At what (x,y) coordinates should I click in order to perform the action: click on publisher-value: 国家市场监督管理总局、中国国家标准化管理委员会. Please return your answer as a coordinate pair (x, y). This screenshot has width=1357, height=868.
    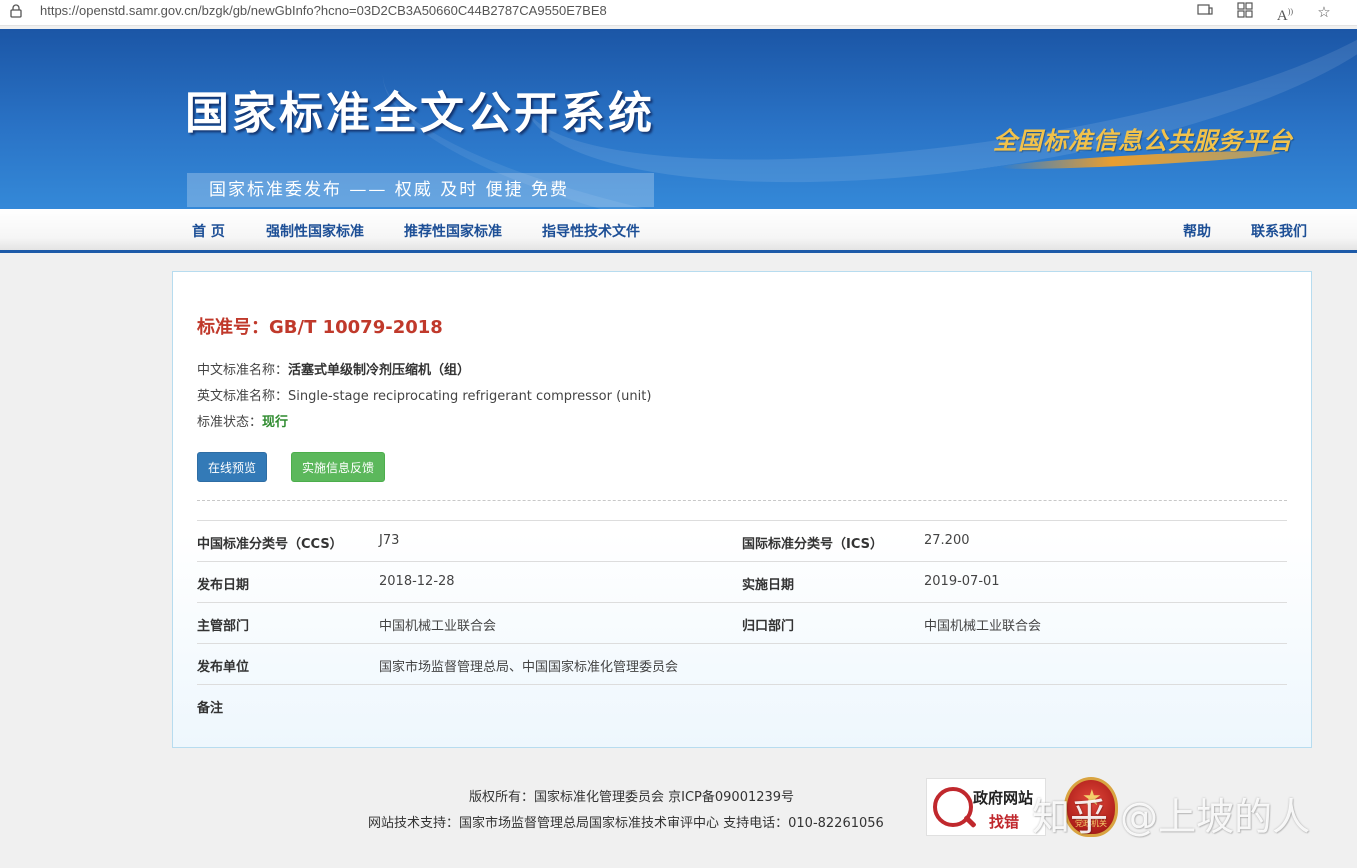
    Looking at the image, I should click on (529, 667).